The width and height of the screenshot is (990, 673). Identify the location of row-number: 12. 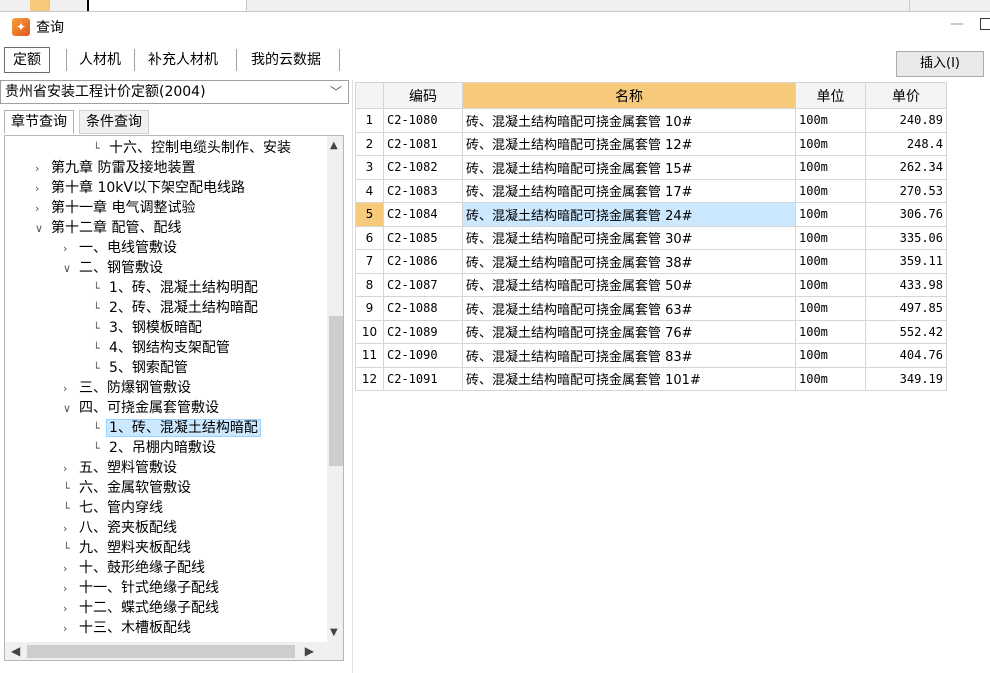
(369, 378).